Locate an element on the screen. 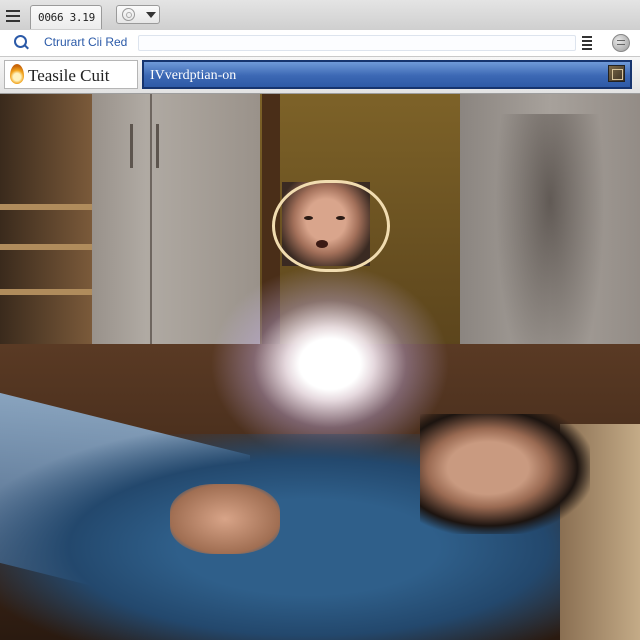 Image resolution: width=640 pixels, height=640 pixels. url-field: IVverdptian-on is located at coordinates (387, 74).